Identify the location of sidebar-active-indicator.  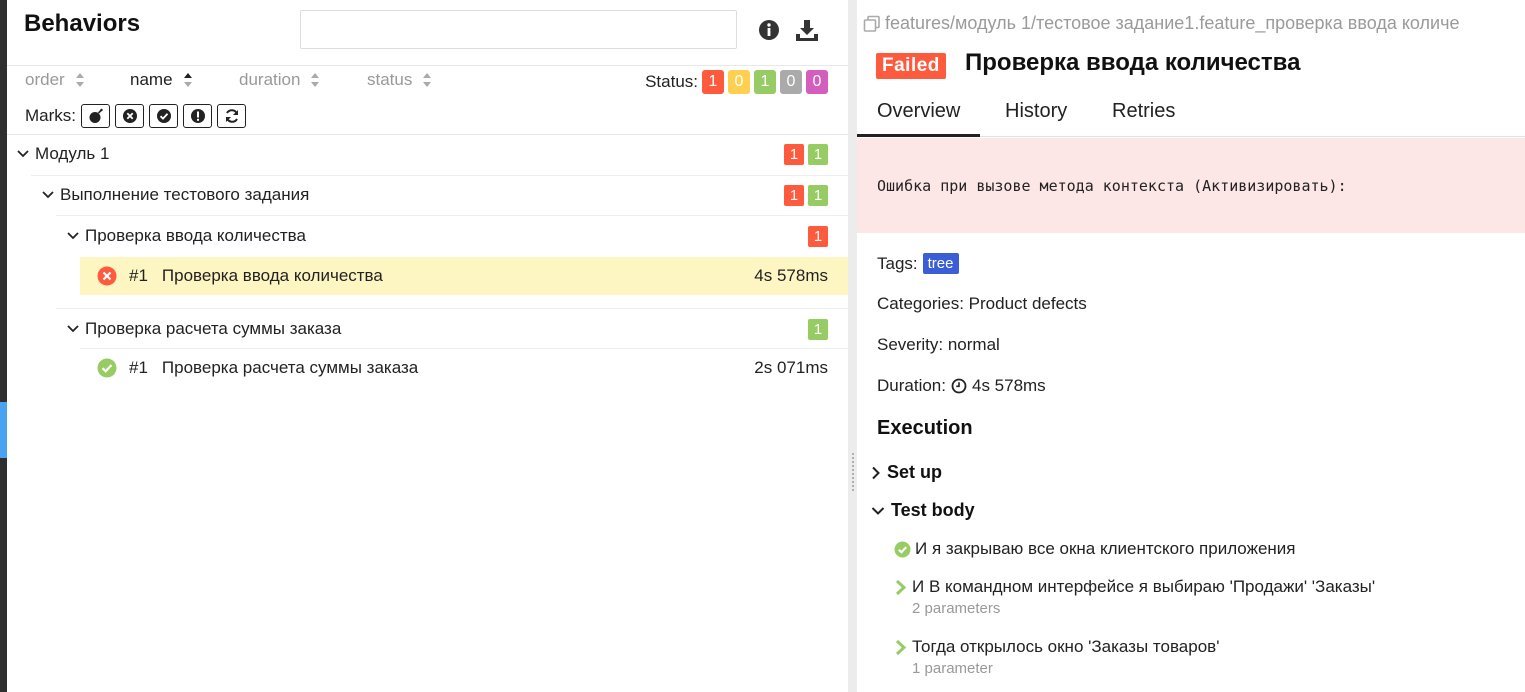
(3, 430).